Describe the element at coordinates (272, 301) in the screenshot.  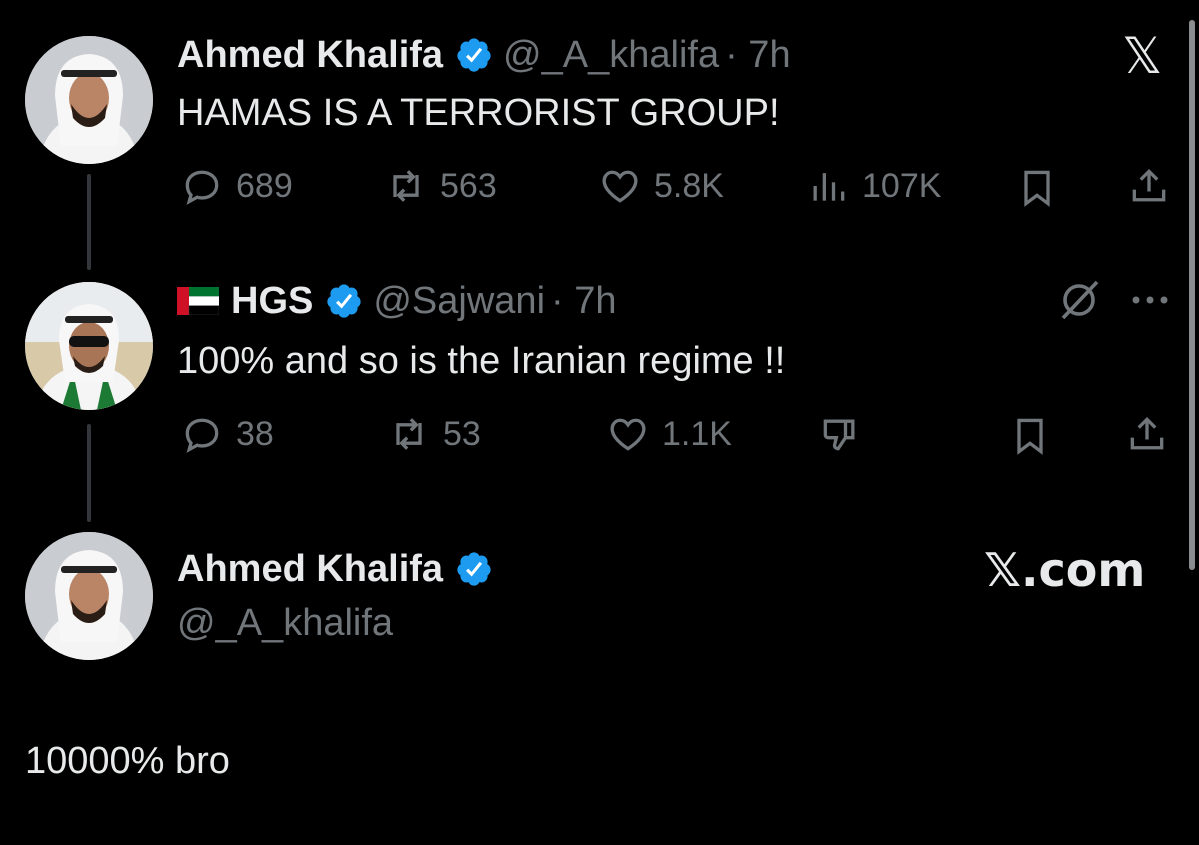
I see `tweet2-author-name: HGS` at that location.